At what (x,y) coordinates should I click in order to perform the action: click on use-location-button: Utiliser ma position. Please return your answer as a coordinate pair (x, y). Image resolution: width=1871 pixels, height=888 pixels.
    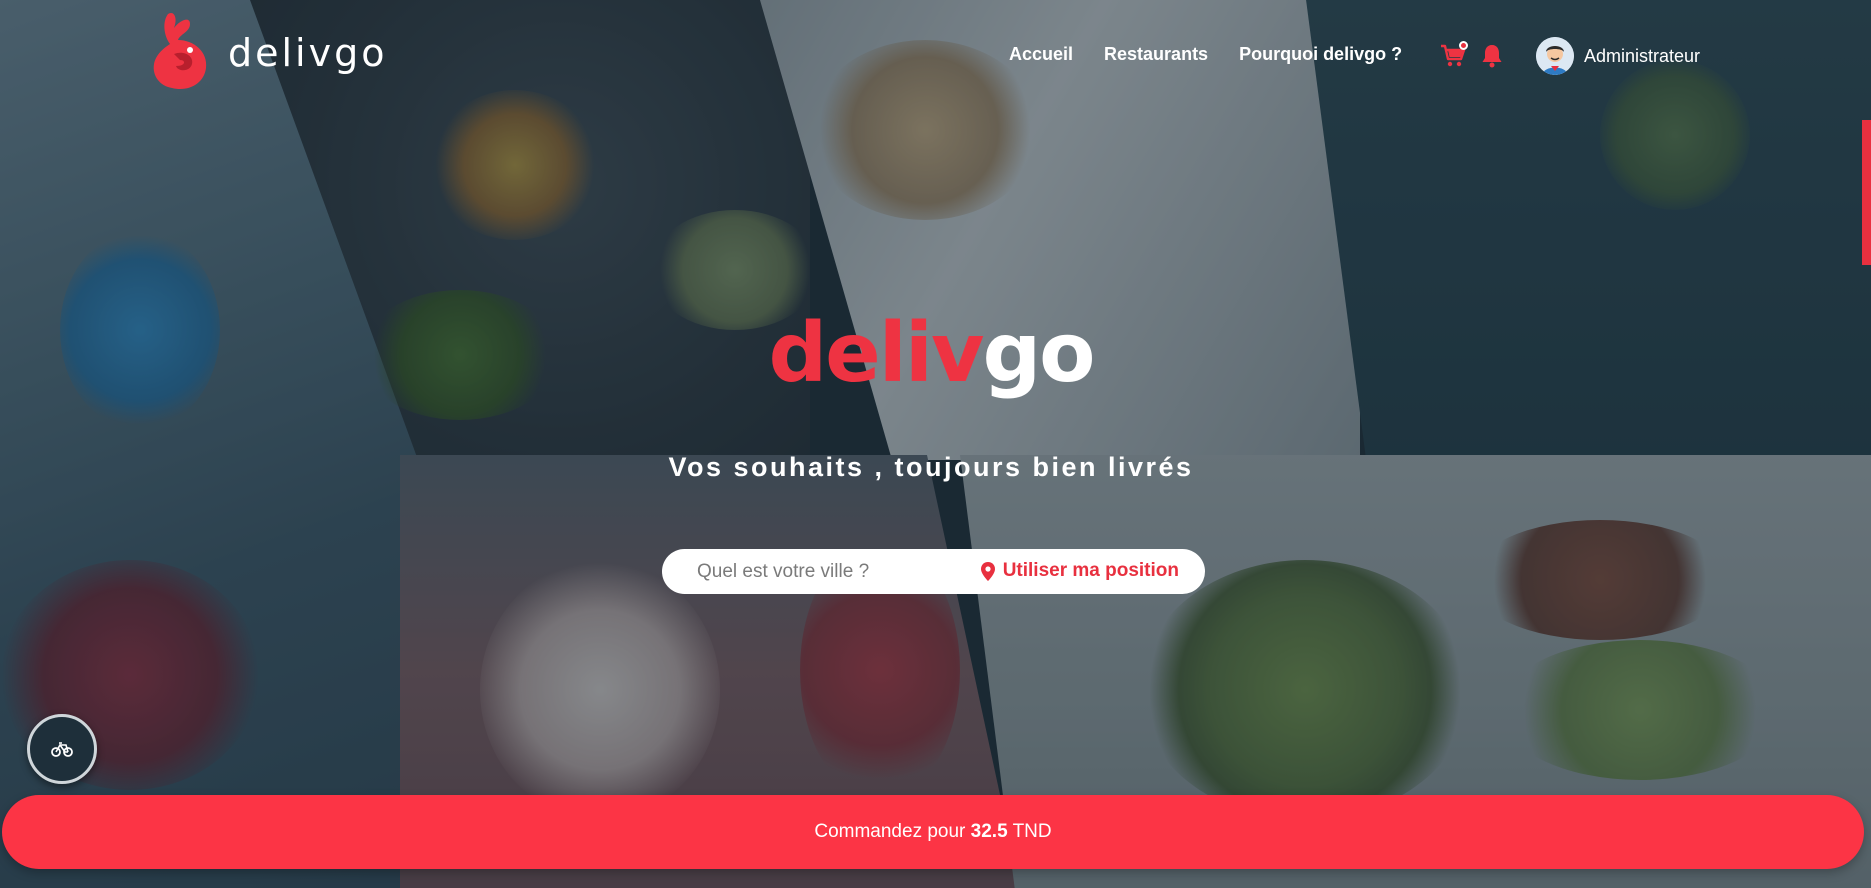
    Looking at the image, I should click on (1079, 571).